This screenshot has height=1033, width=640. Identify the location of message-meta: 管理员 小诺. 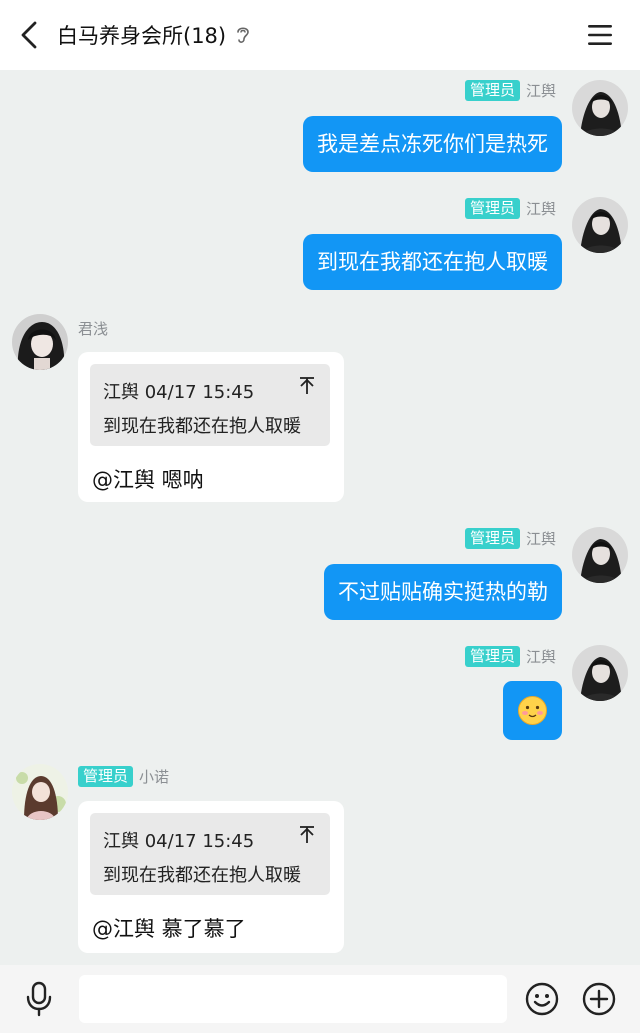
(123, 776).